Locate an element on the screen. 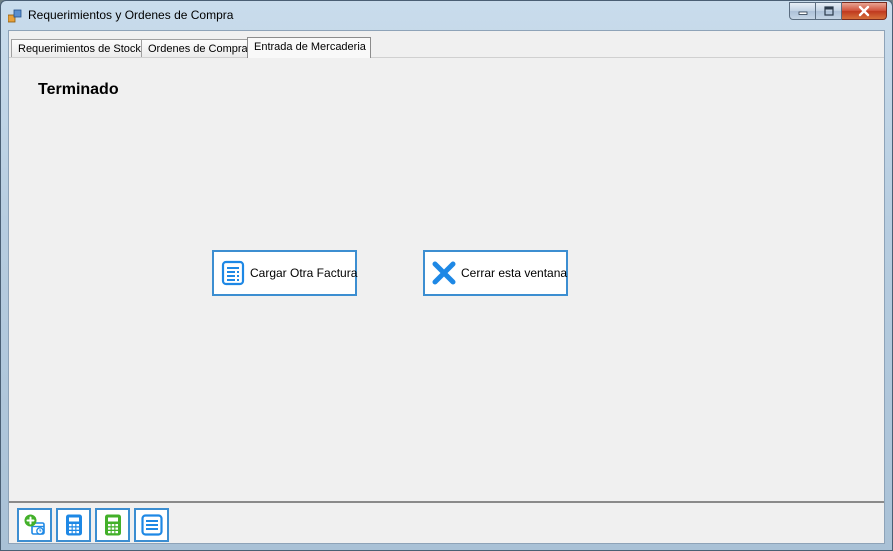  tab-ordenes-compra: Ordenes de Compra is located at coordinates (194, 48).